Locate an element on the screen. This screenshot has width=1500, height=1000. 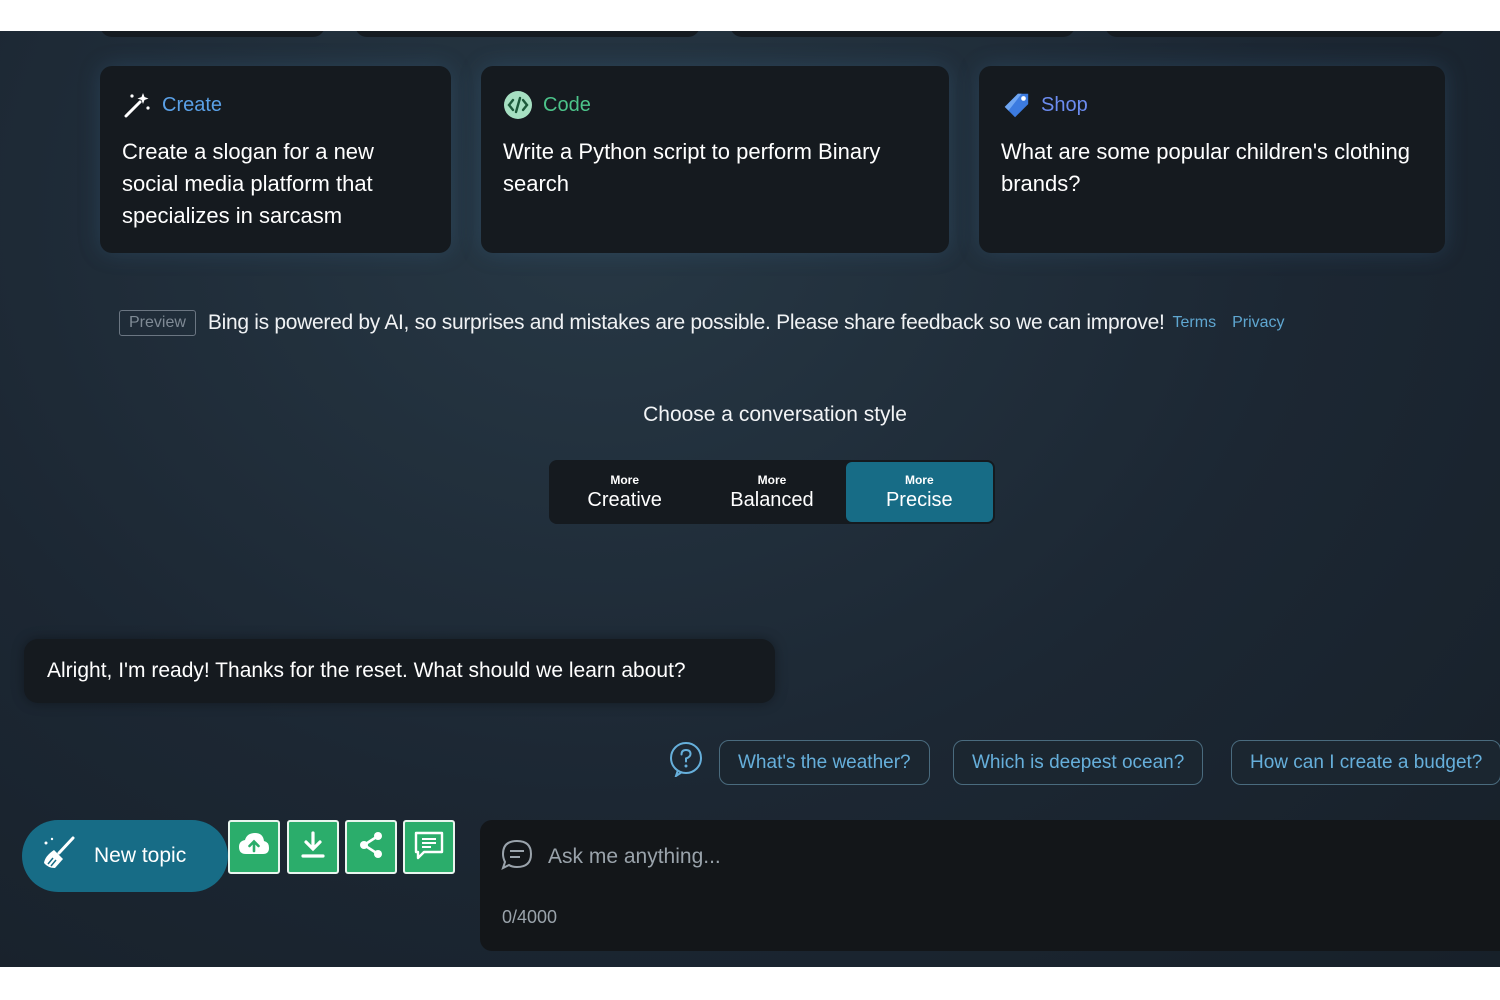
suggestion-chip: How can I create a budget? is located at coordinates (1365, 762).